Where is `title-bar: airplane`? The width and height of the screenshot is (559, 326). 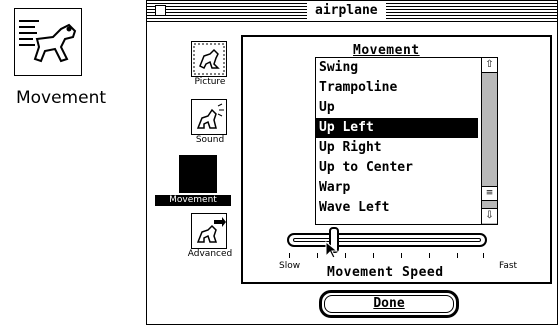 title-bar: airplane is located at coordinates (352, 11).